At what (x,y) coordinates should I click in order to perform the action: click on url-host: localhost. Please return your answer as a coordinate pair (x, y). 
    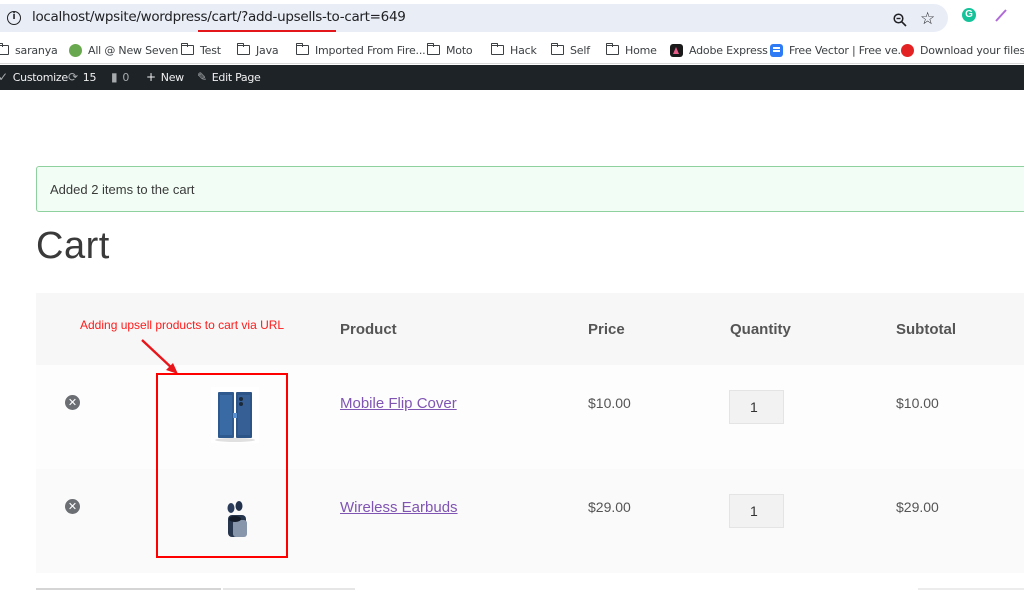
    Looking at the image, I should click on (61, 17).